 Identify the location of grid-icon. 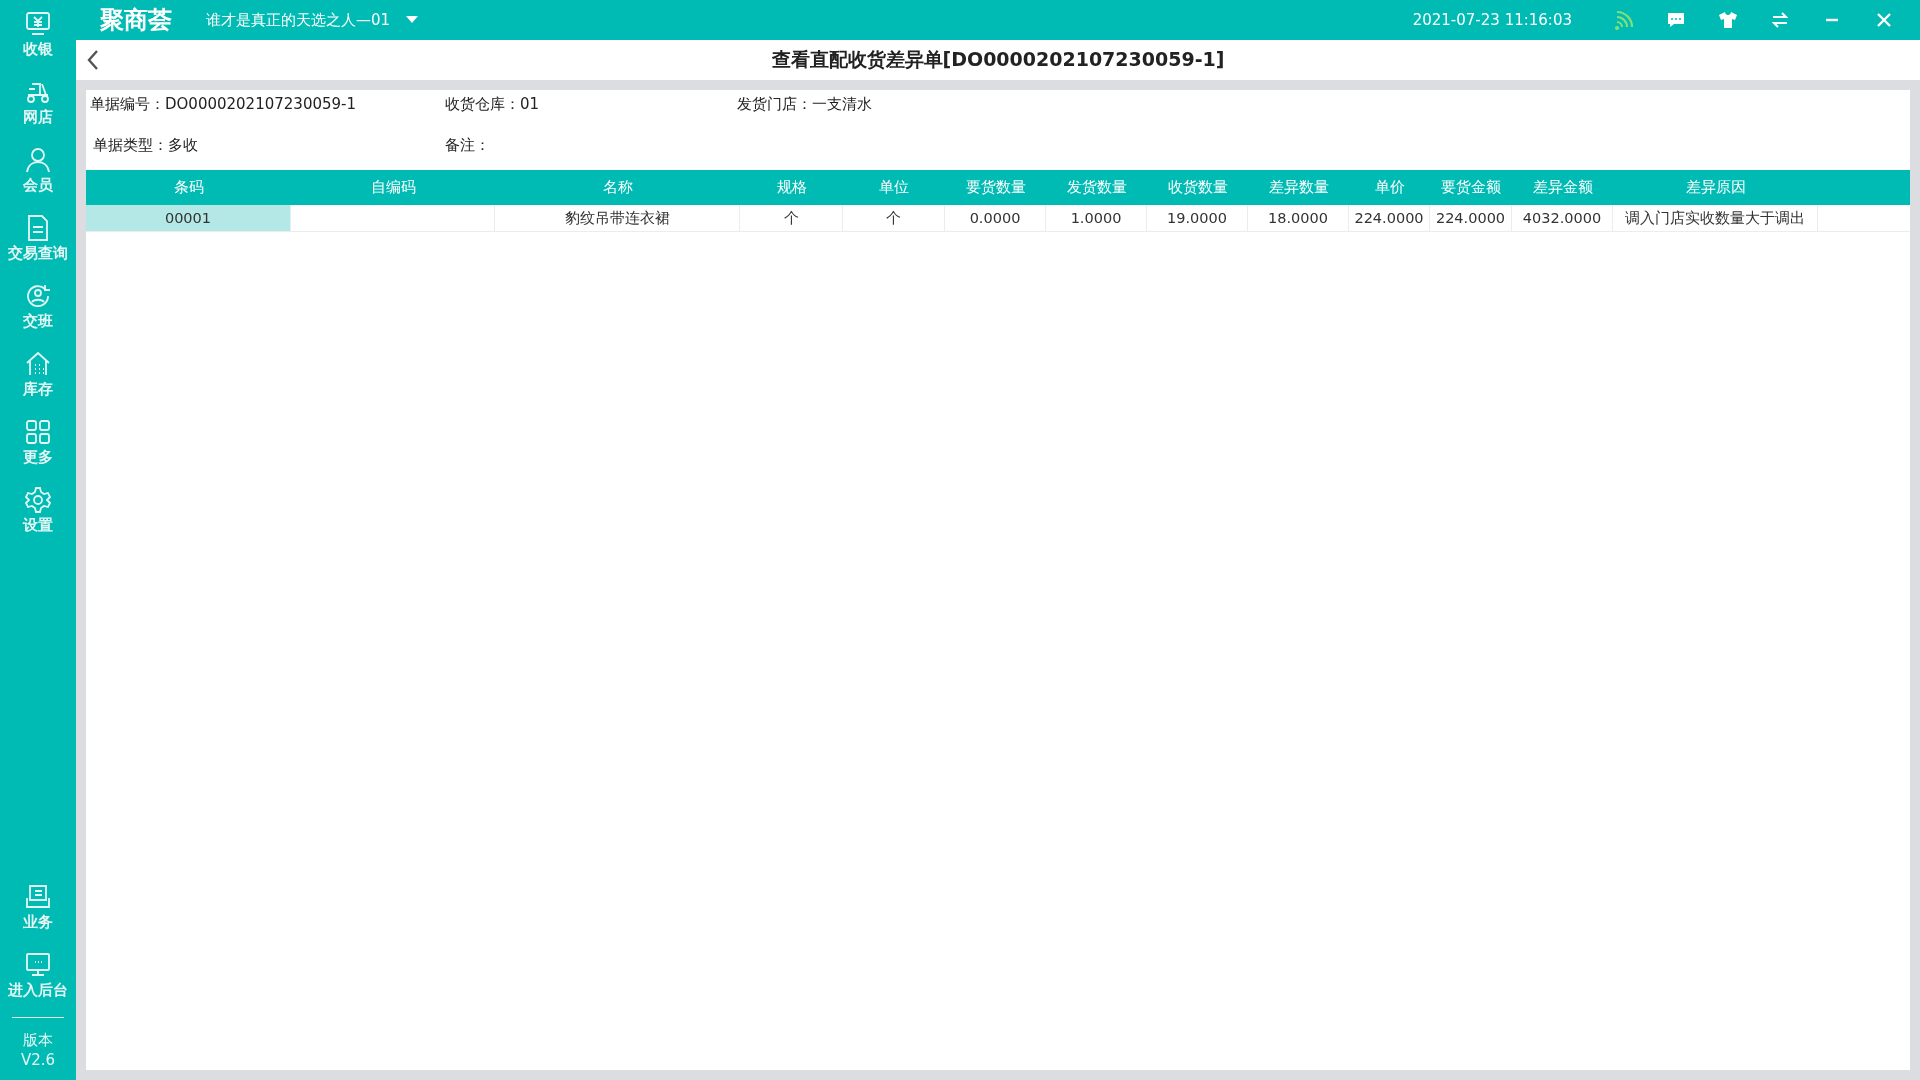
(38, 431).